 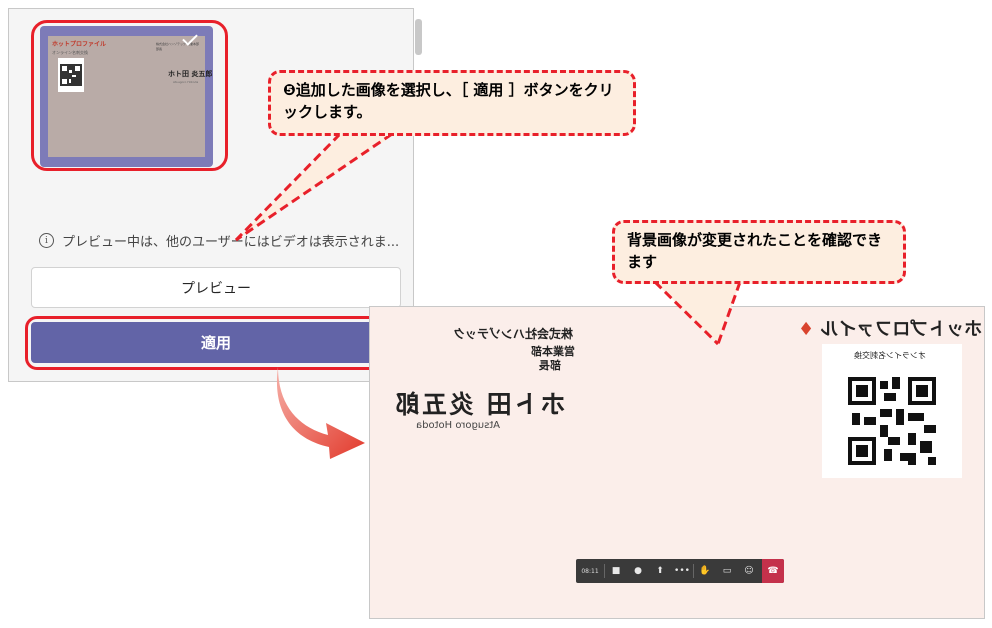 I want to click on transition-arrow-icon, so click(x=320, y=413).